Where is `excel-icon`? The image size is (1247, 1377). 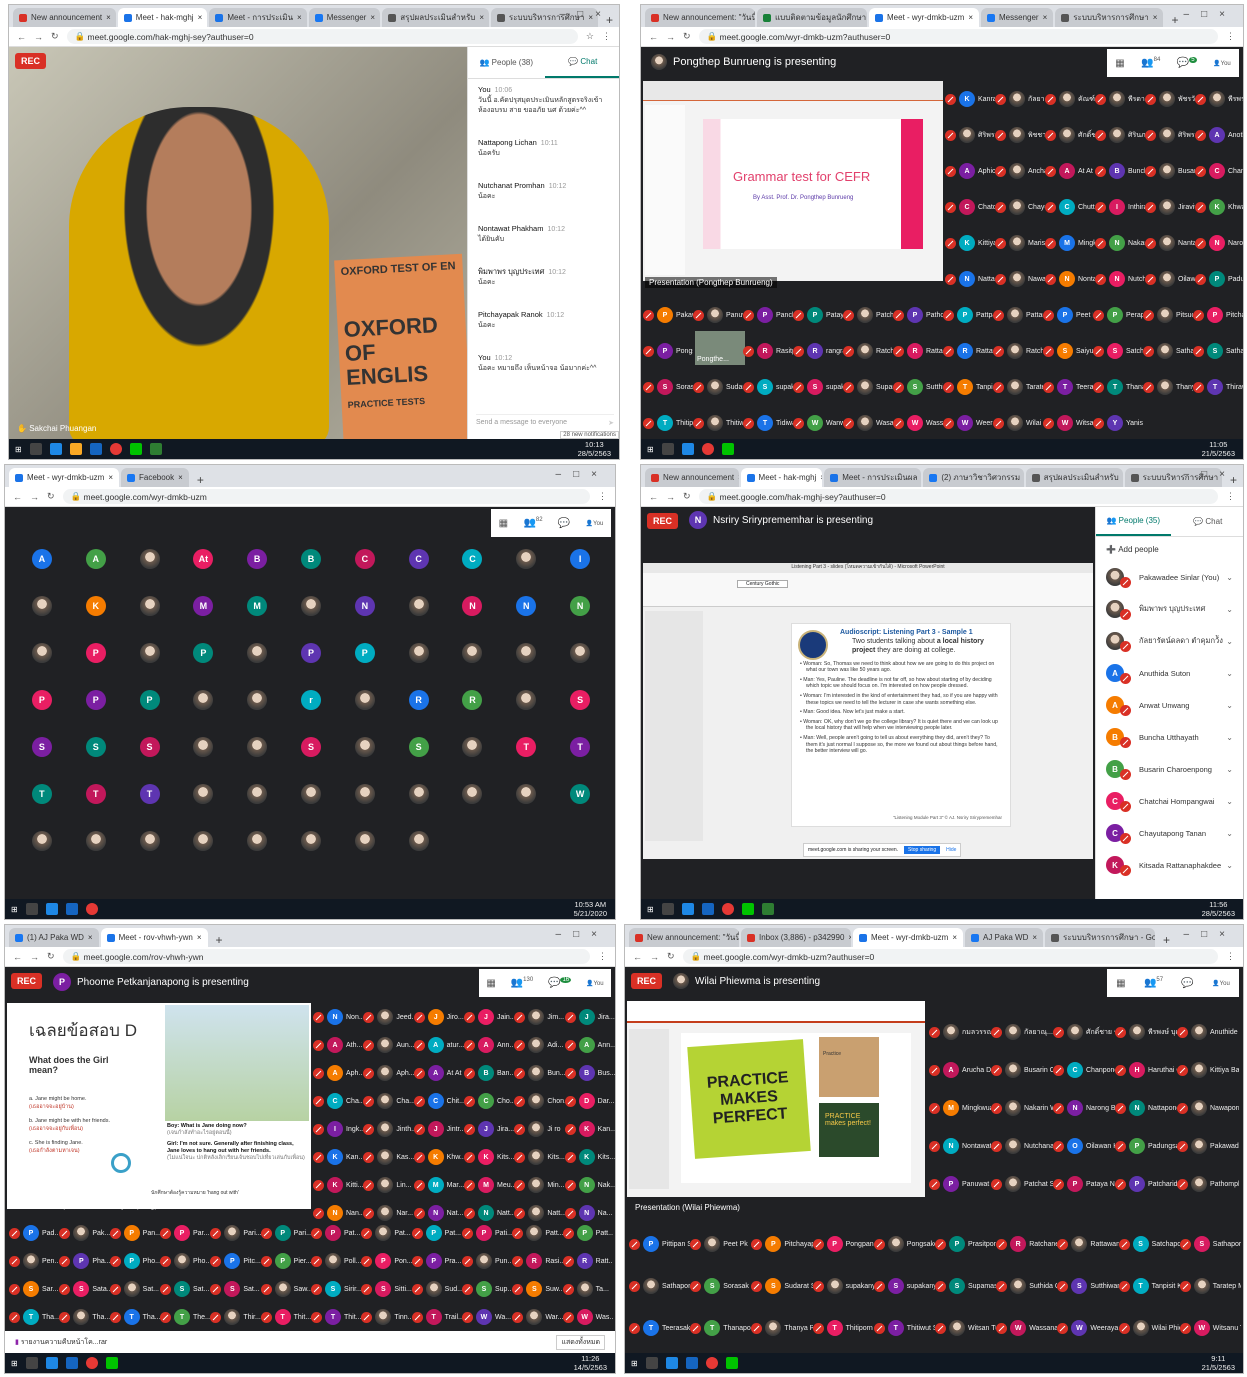 excel-icon is located at coordinates (767, 909).